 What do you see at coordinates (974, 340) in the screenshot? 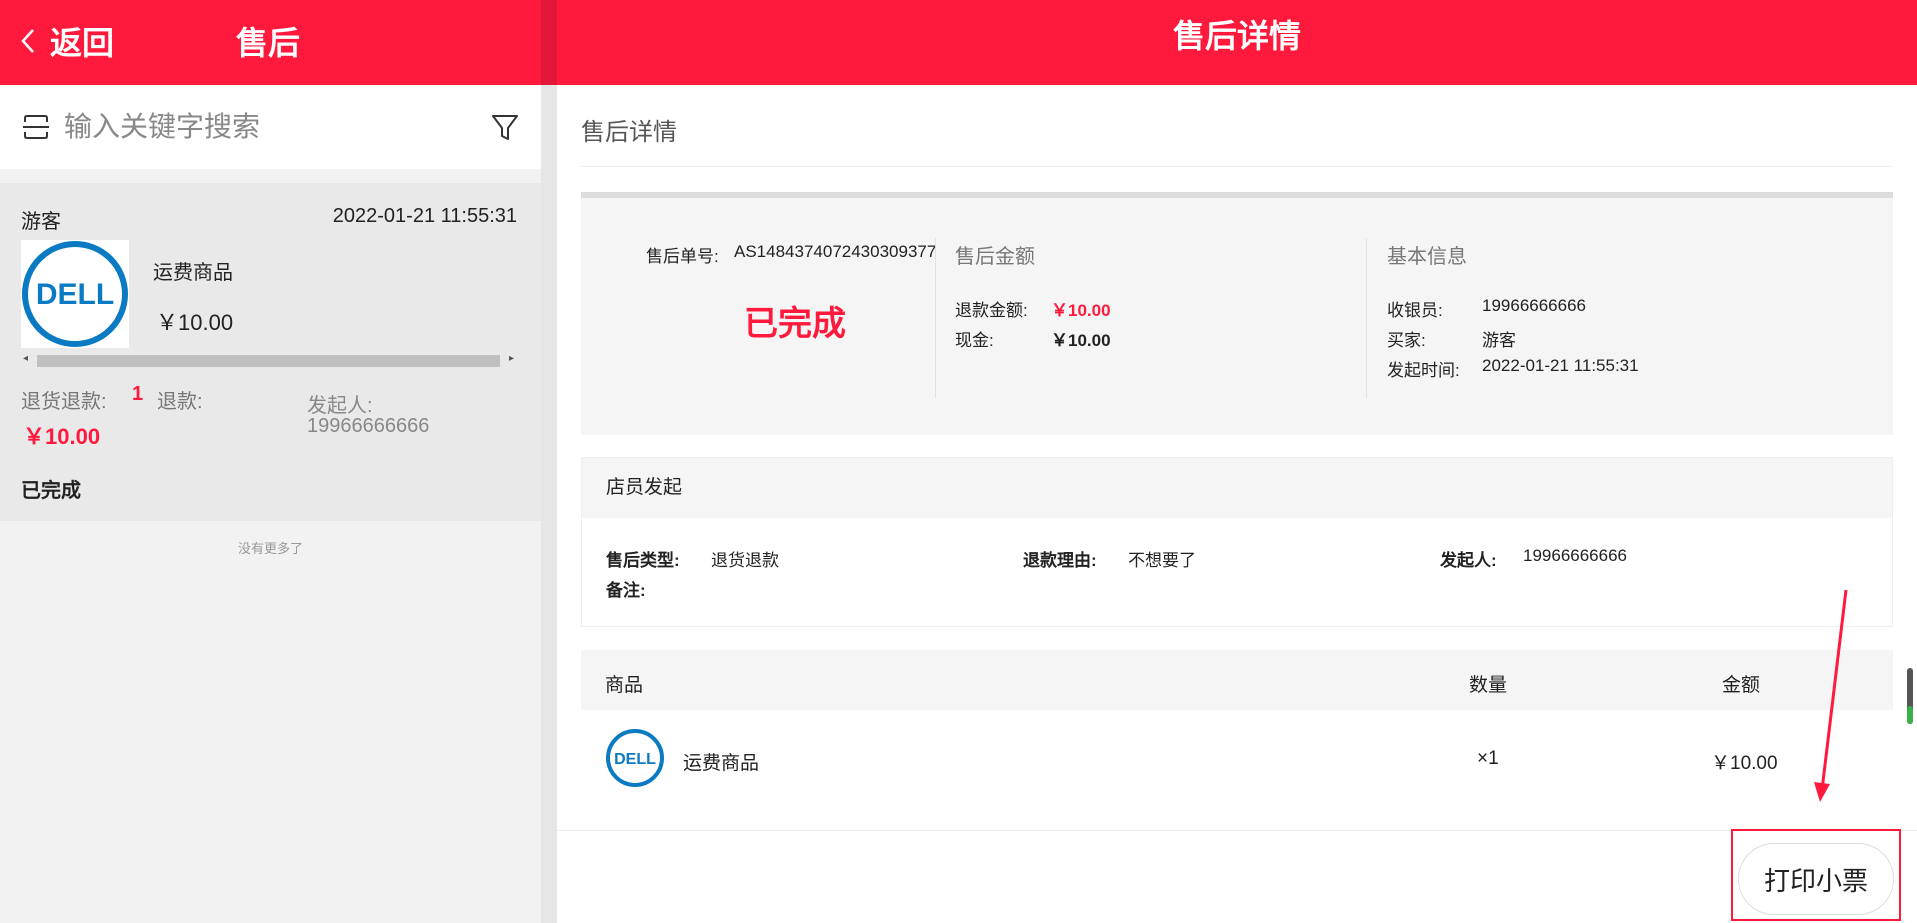
I see `cash-label: 现金:` at bounding box center [974, 340].